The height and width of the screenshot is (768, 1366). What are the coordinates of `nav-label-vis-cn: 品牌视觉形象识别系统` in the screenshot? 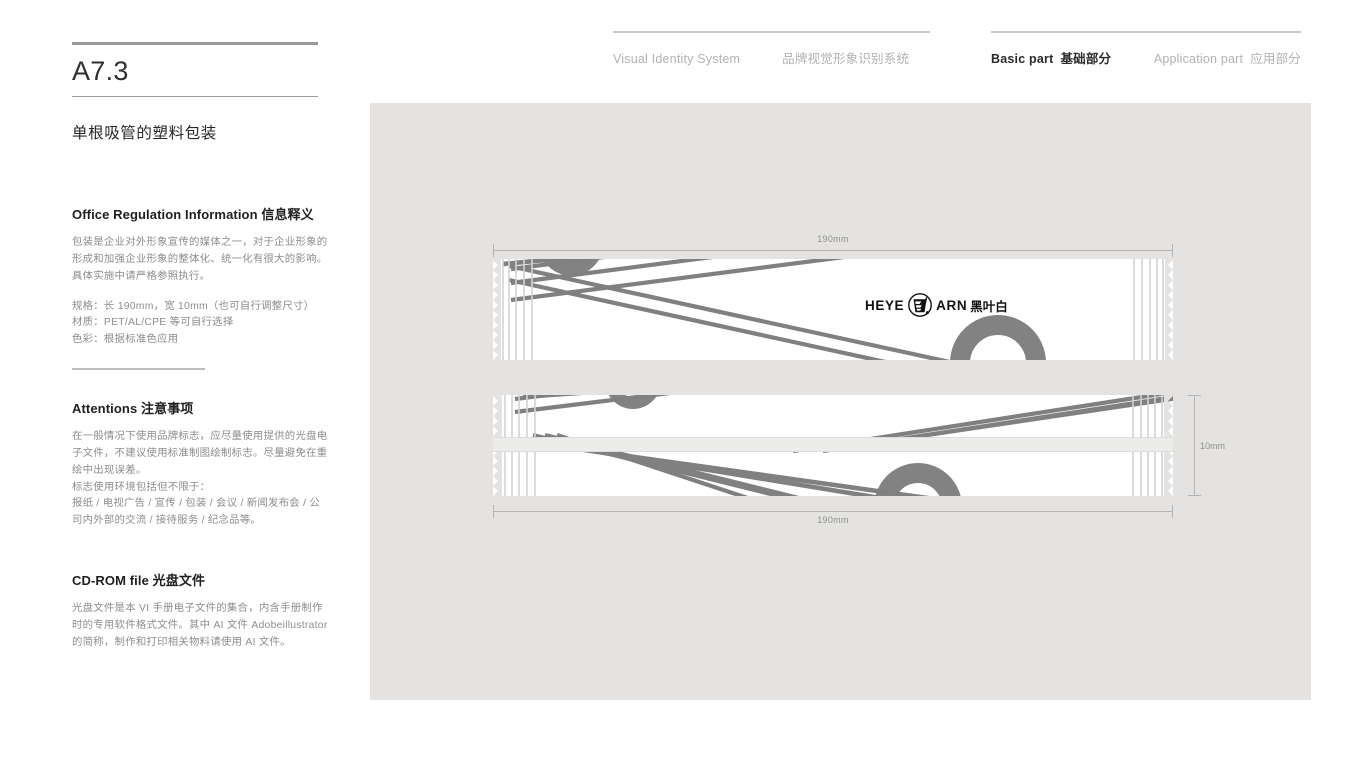 It's located at (846, 59).